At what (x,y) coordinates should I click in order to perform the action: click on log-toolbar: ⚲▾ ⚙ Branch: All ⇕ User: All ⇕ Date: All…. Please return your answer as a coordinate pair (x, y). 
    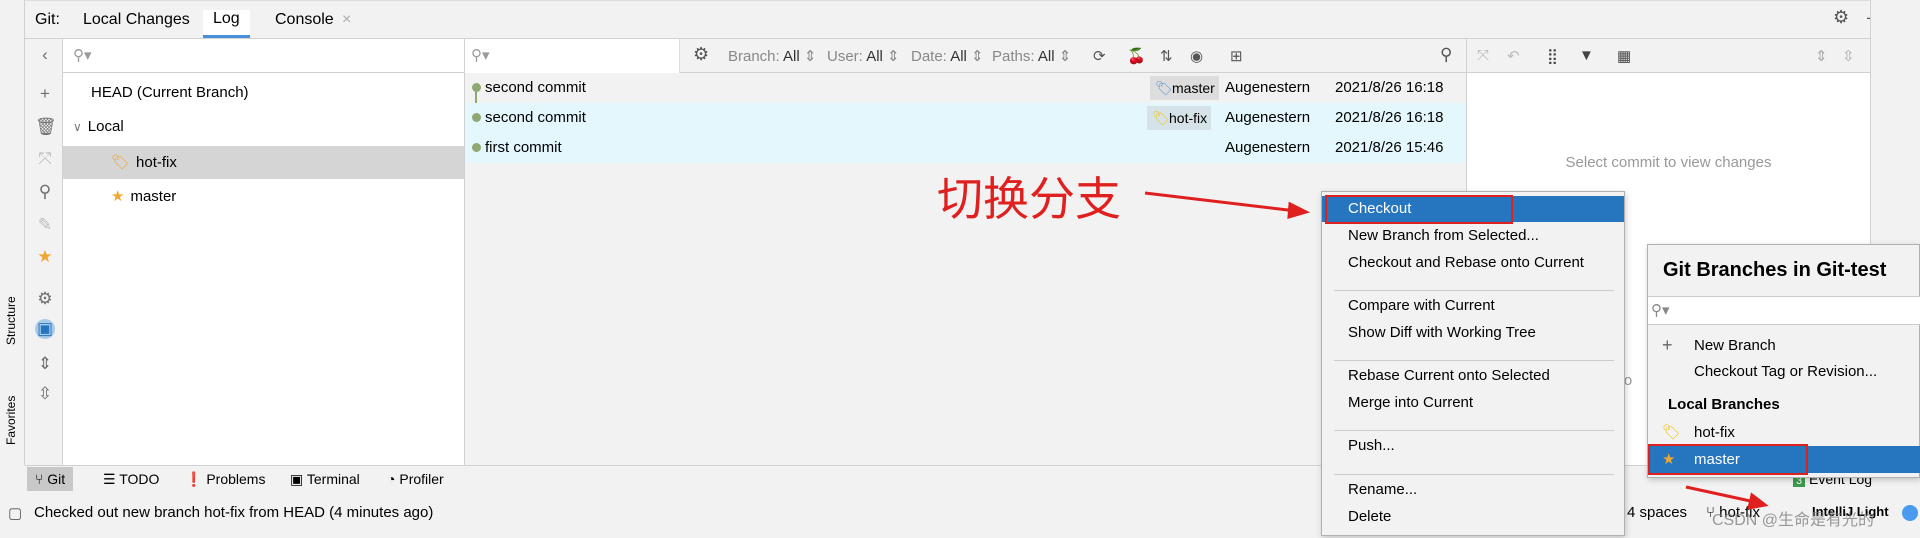
    Looking at the image, I should click on (965, 56).